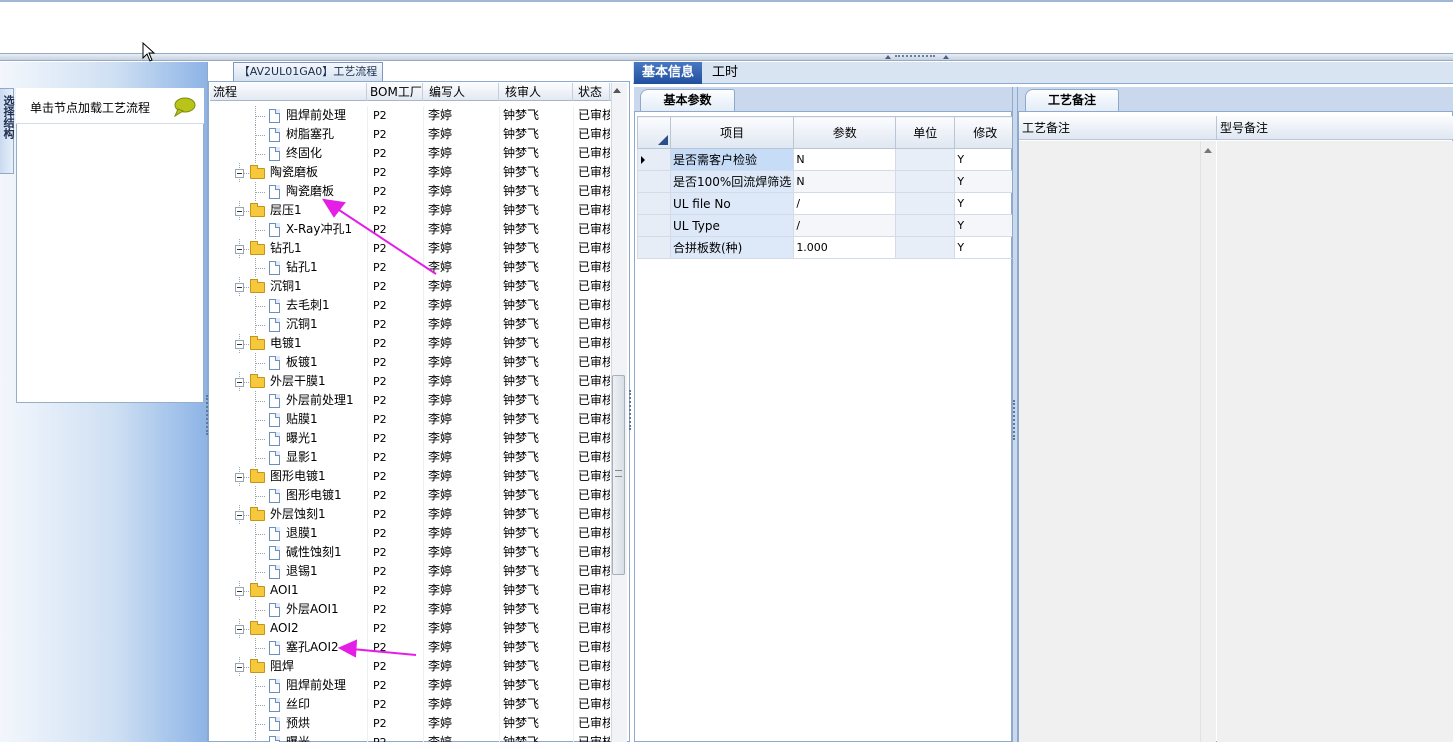 The height and width of the screenshot is (742, 1453). Describe the element at coordinates (288, 92) in the screenshot. I see `column-header-flow: 流程` at that location.